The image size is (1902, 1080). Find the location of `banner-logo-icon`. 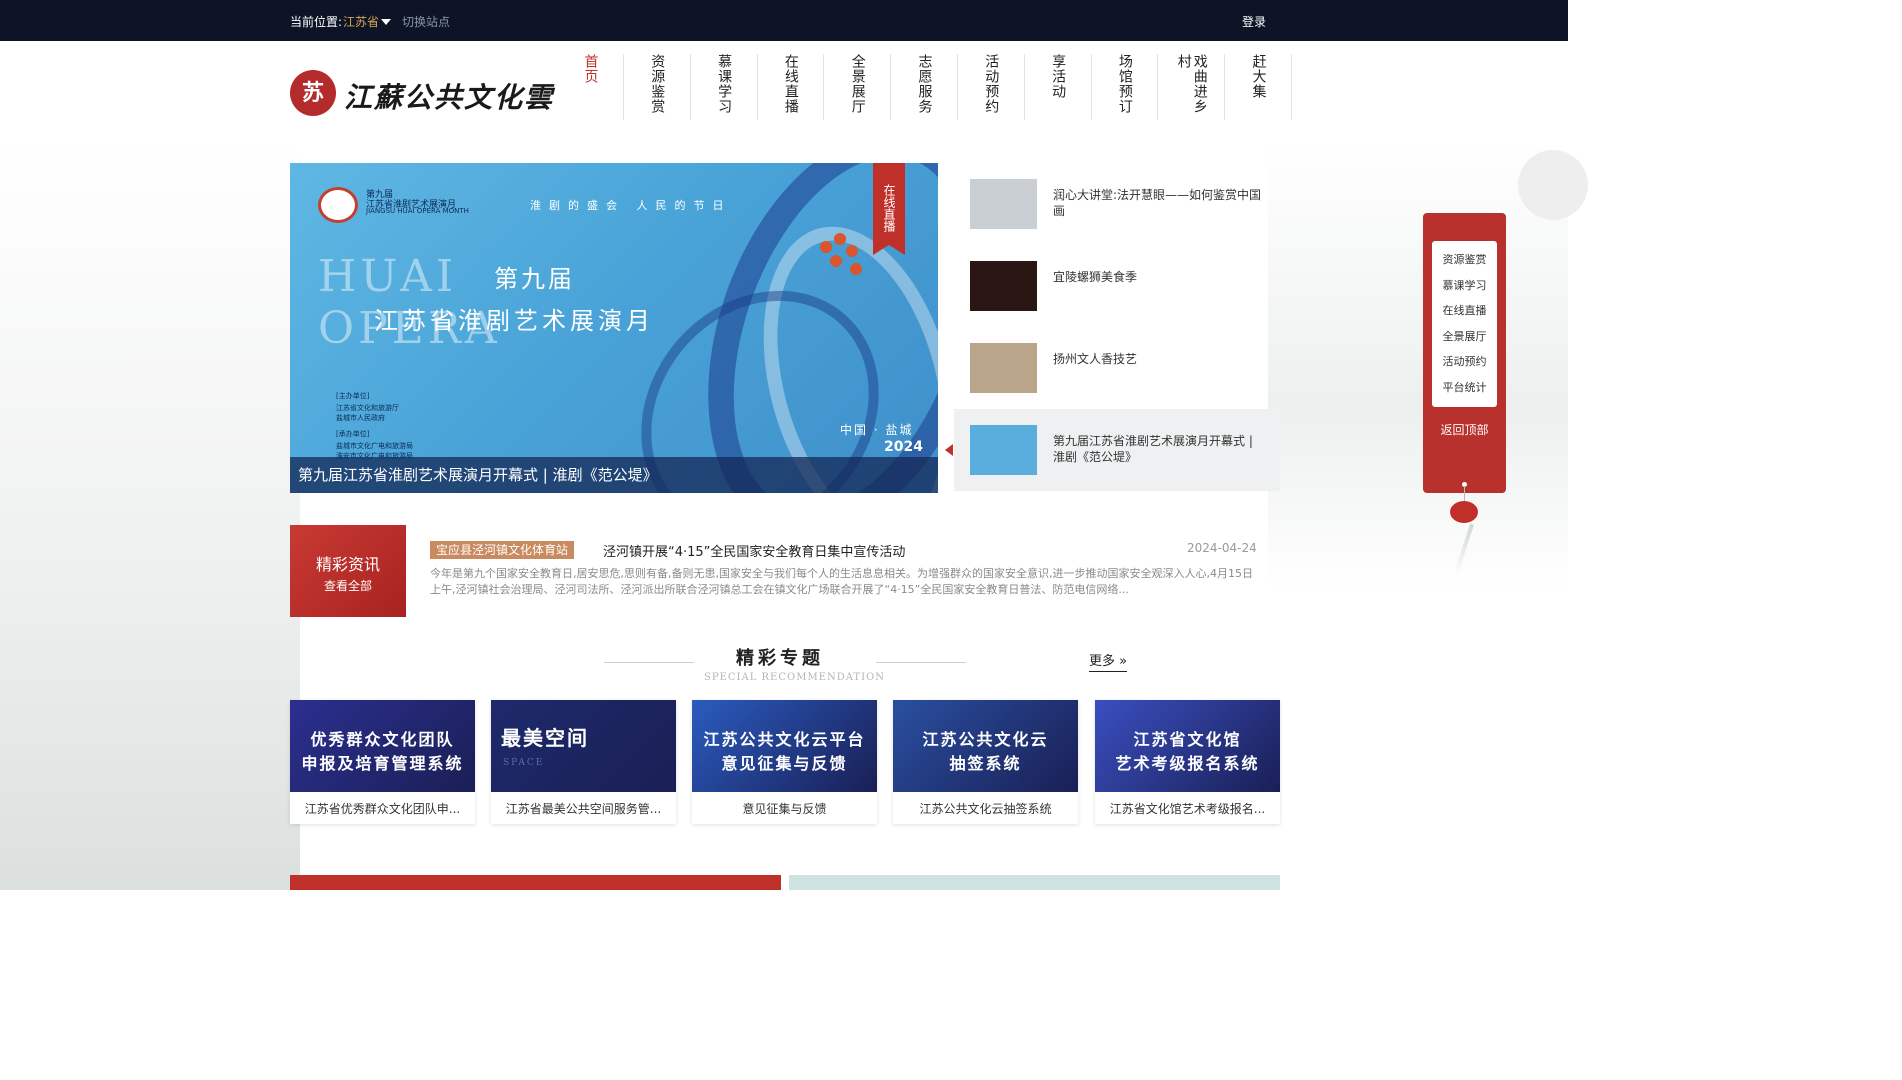

banner-logo-icon is located at coordinates (338, 205).